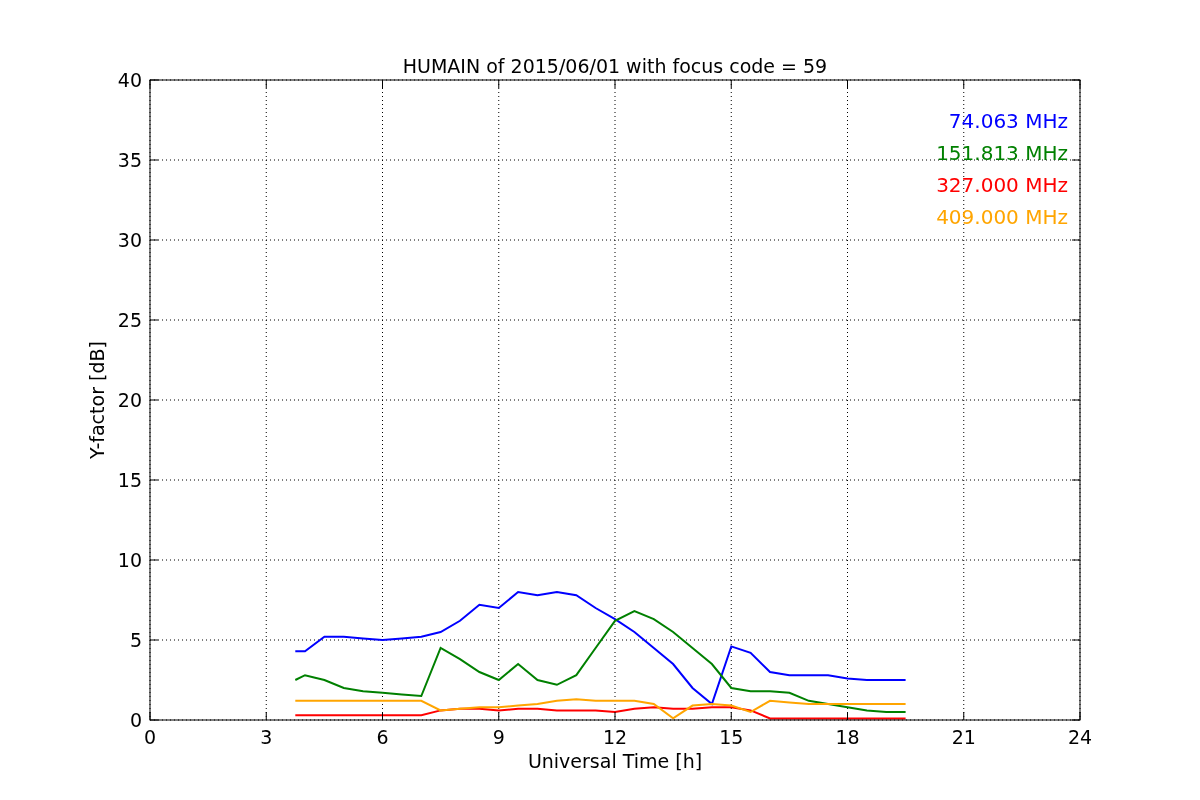 The width and height of the screenshot is (1200, 800). Describe the element at coordinates (135, 640) in the screenshot. I see `tick-label: 5` at that location.